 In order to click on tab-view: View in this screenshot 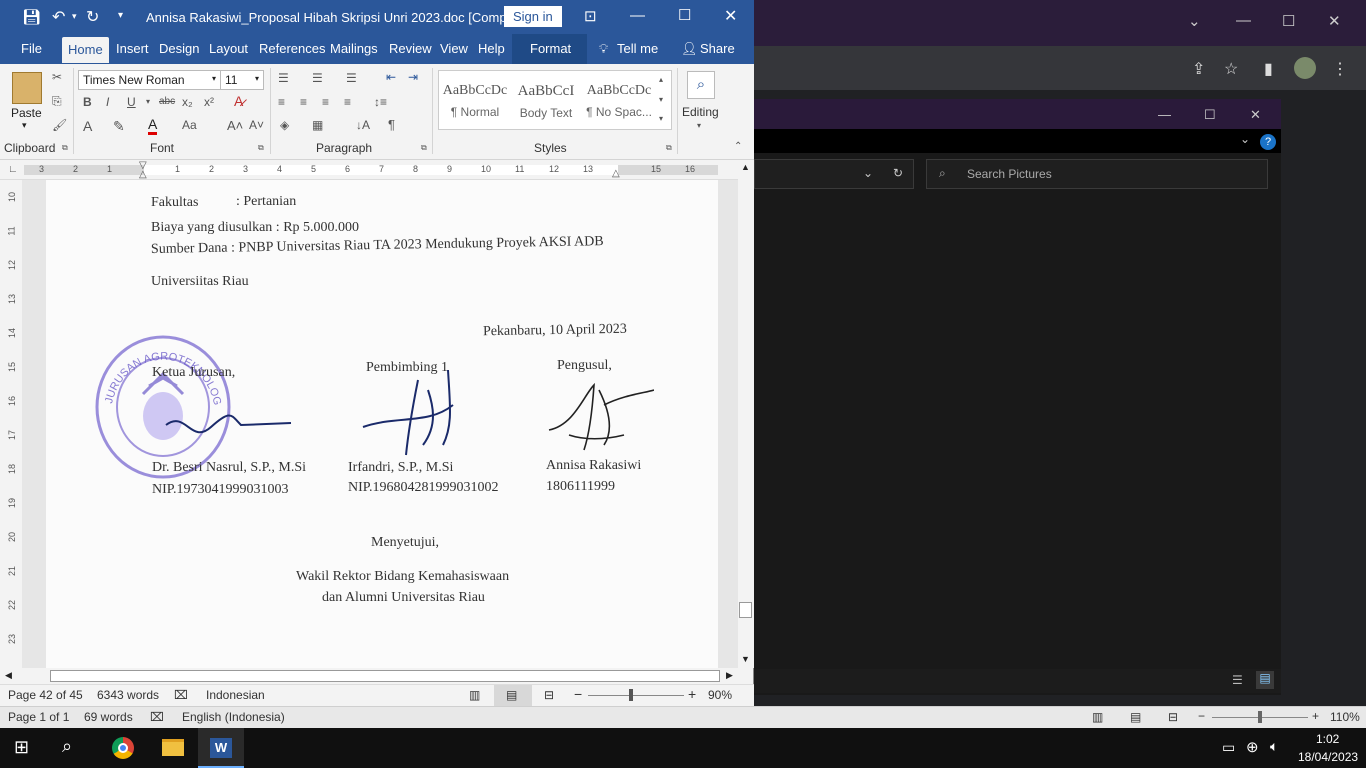, I will do `click(454, 48)`.